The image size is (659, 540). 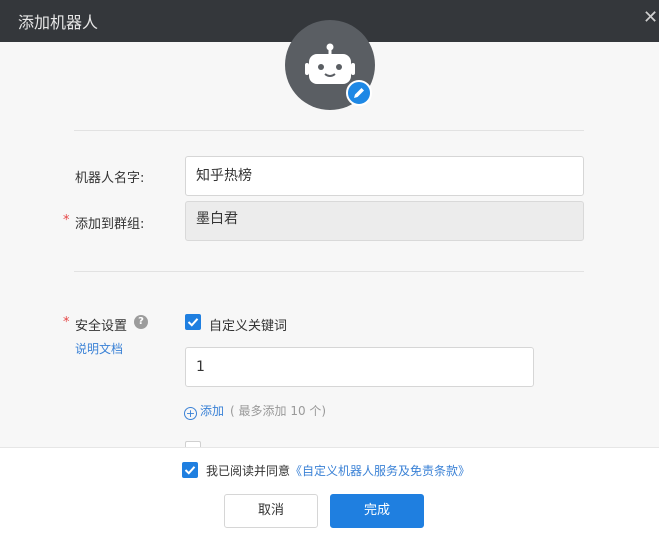 I want to click on keyword-checkbox, so click(x=193, y=322).